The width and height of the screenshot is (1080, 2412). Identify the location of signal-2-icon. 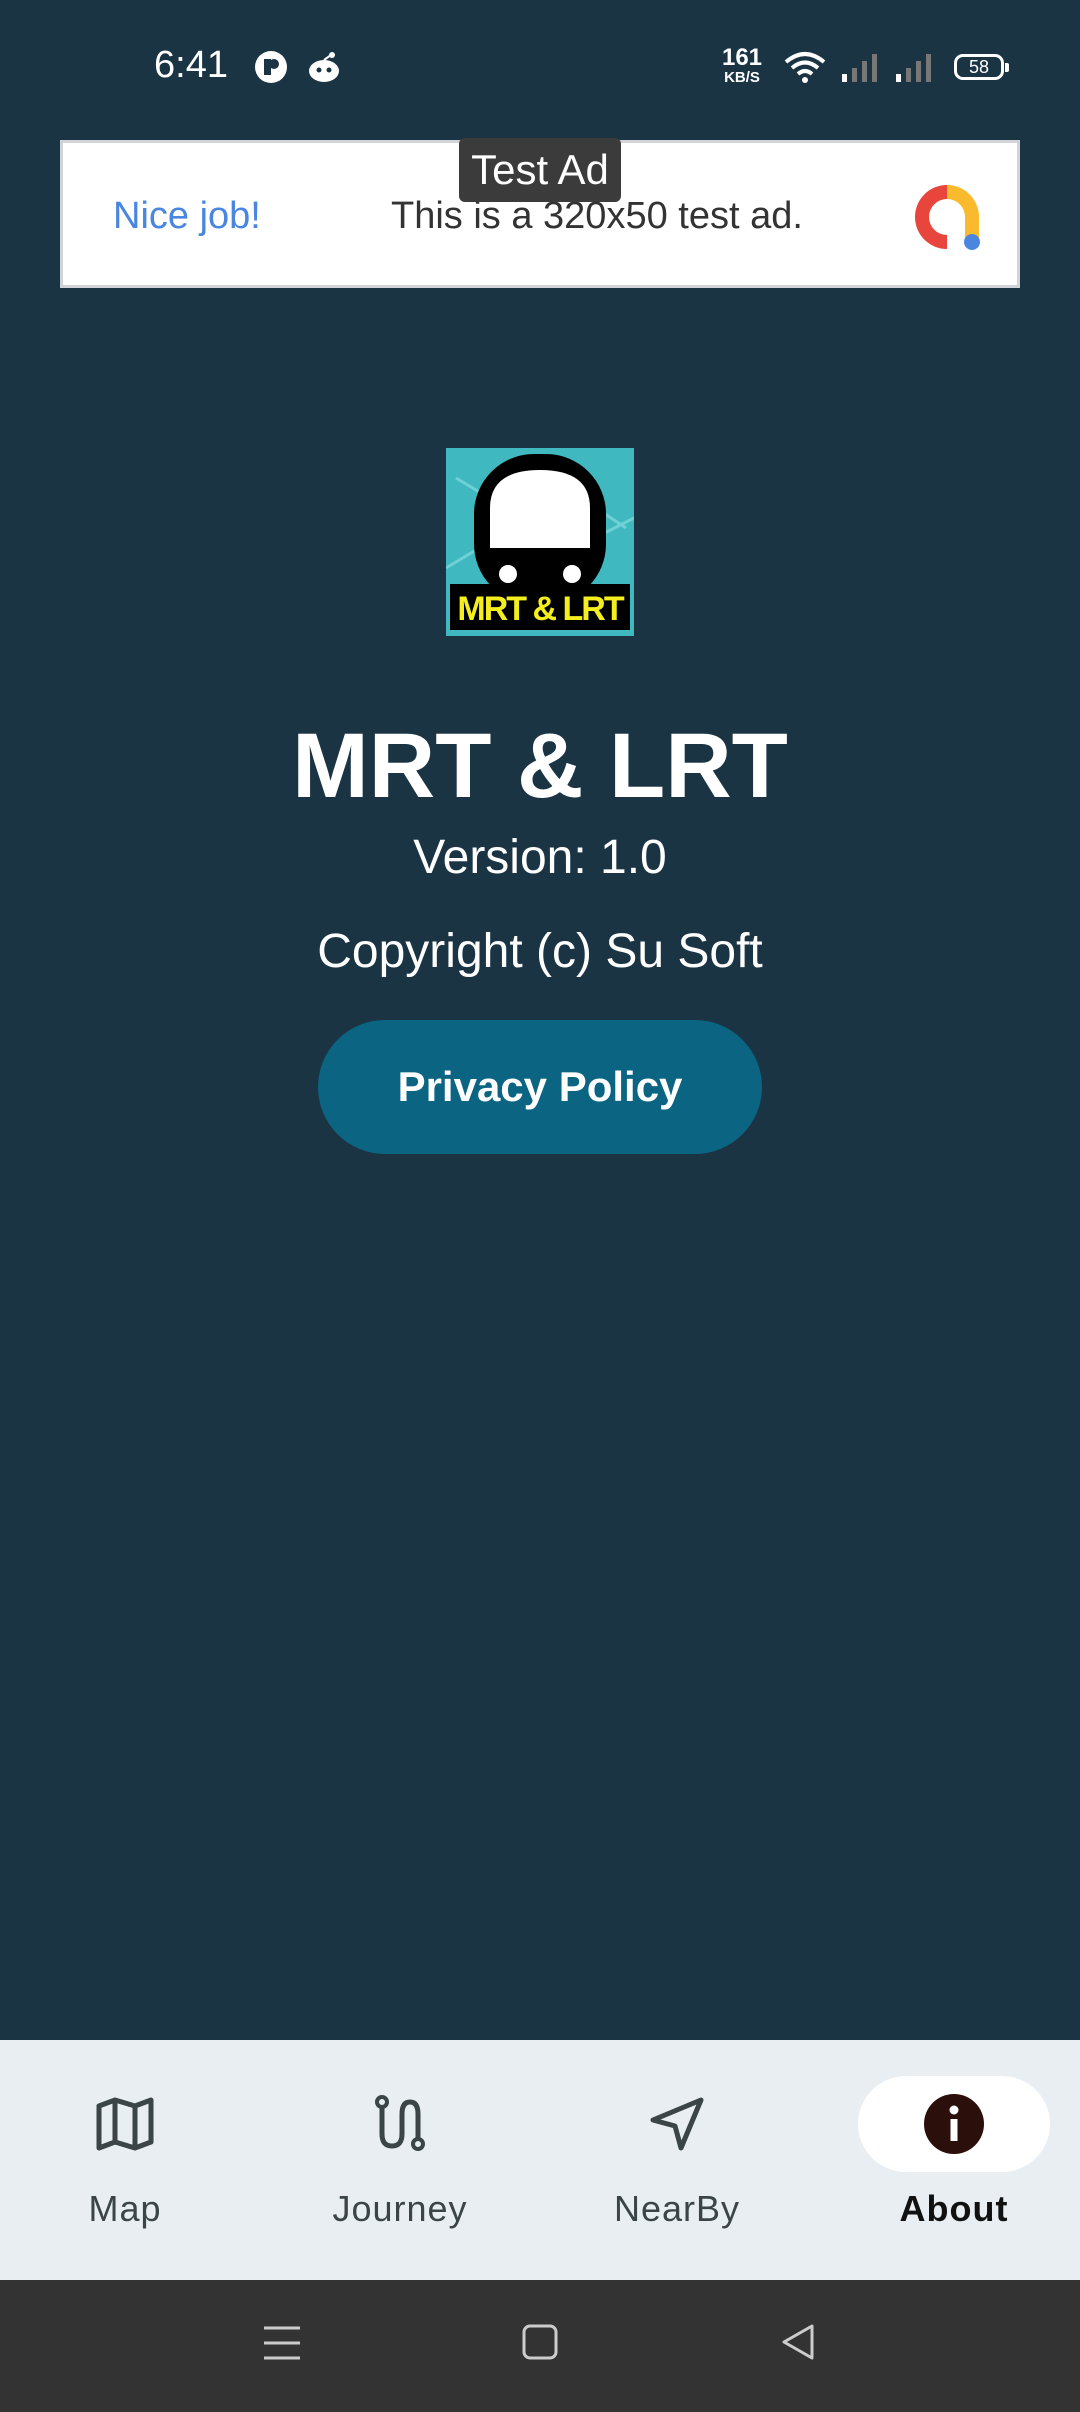
(914, 70).